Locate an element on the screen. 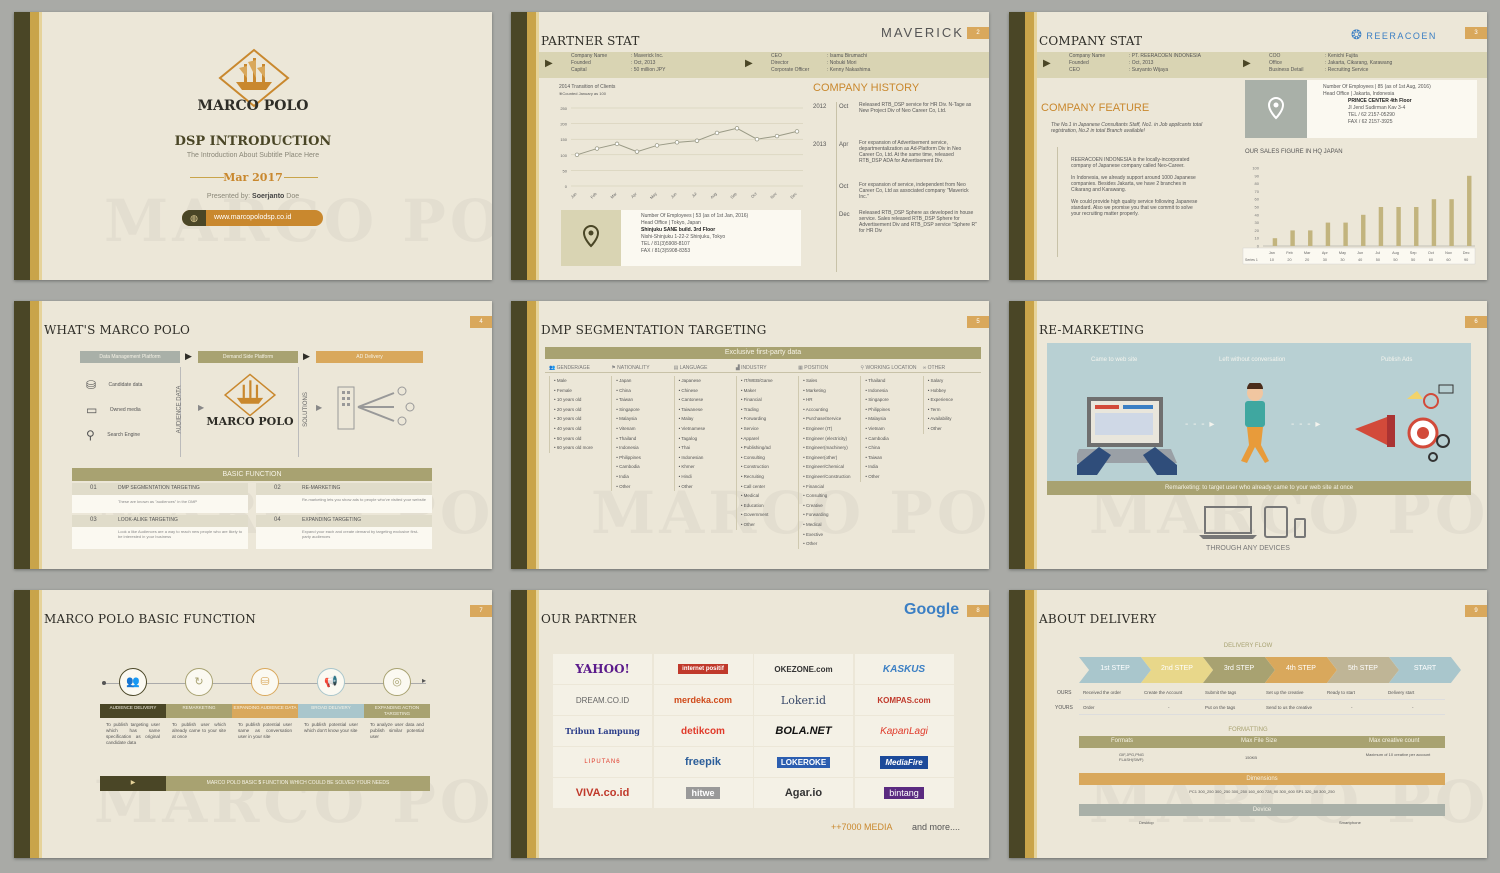 This screenshot has height=873, width=1500. segment-item: • Female is located at coordinates (580, 391).